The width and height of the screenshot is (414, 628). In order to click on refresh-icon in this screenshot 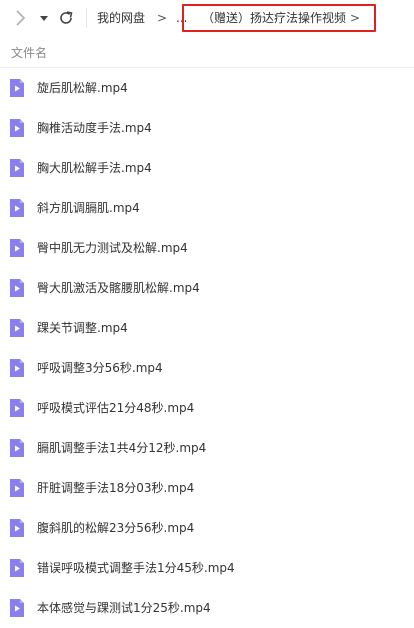, I will do `click(66, 18)`.